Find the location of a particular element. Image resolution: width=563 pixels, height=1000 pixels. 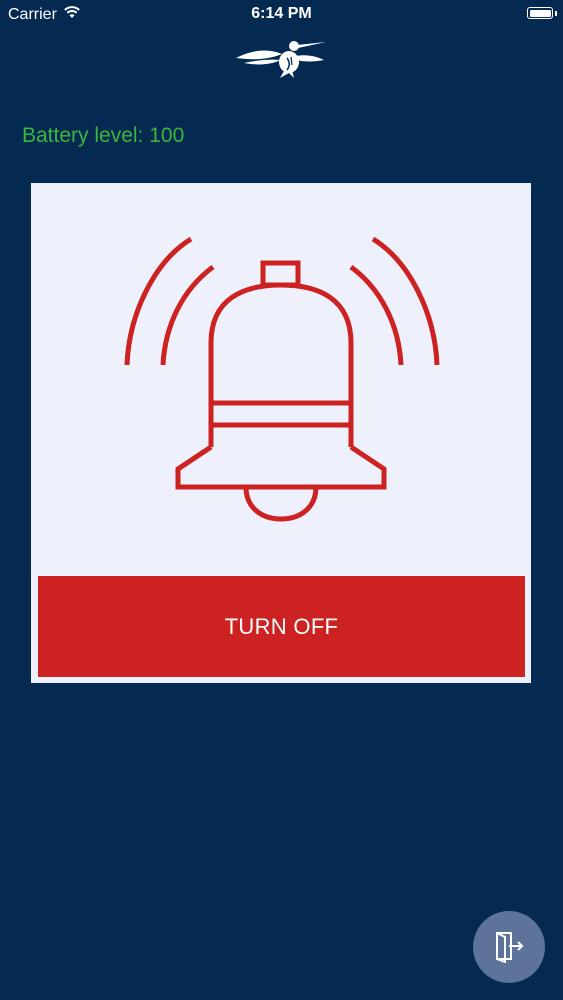

exit-button is located at coordinates (509, 947).